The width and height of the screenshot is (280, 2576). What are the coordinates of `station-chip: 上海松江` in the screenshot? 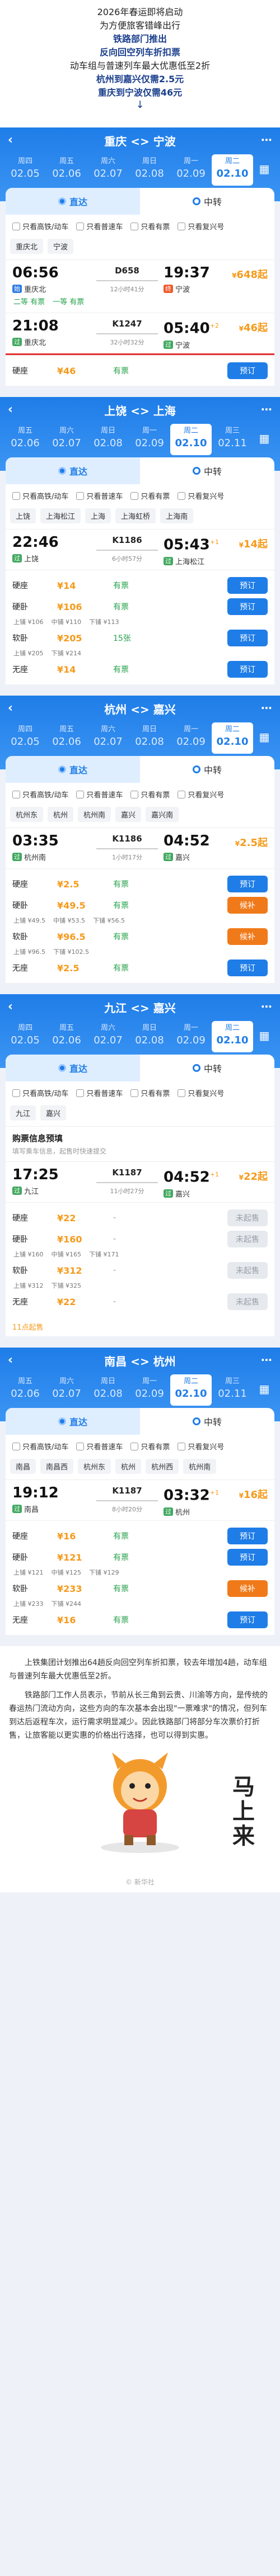 It's located at (61, 515).